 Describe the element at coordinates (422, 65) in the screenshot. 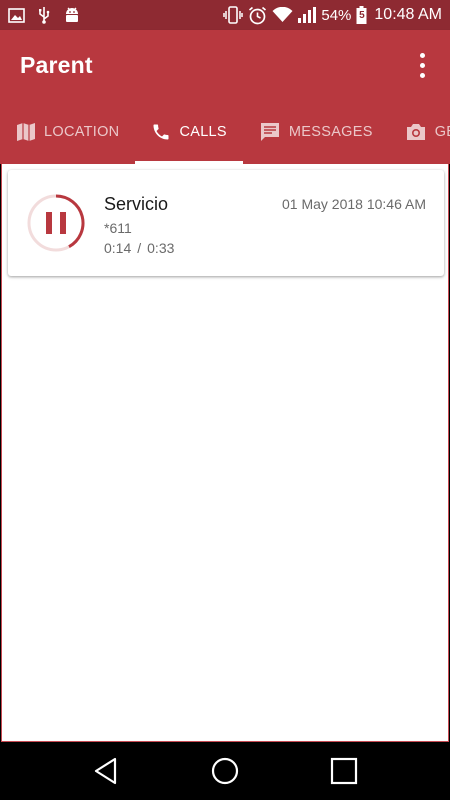

I see `more-vert-icon` at that location.